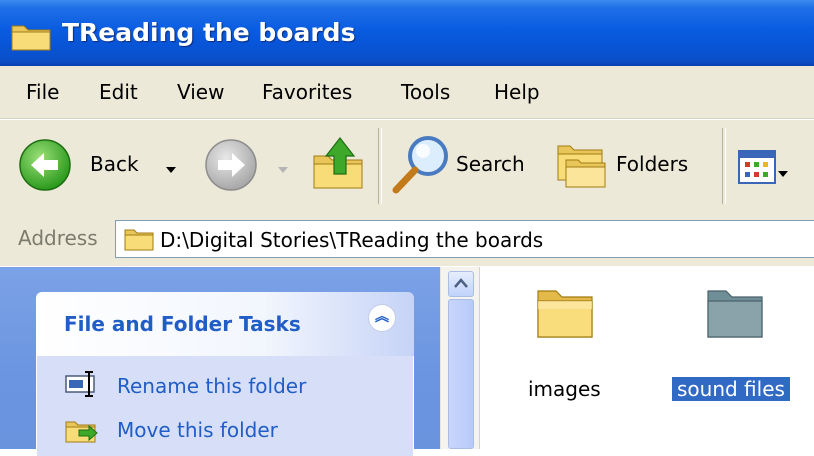 Image resolution: width=814 pixels, height=456 pixels. I want to click on back-dropdown-icon, so click(171, 169).